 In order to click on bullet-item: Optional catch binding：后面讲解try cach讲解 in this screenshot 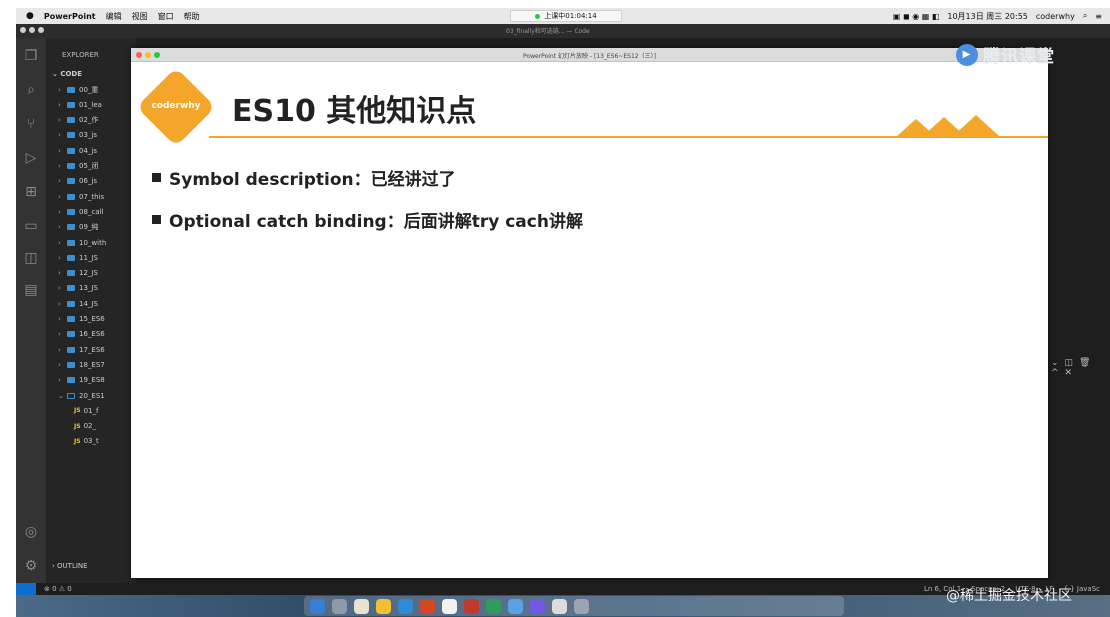, I will do `click(367, 219)`.